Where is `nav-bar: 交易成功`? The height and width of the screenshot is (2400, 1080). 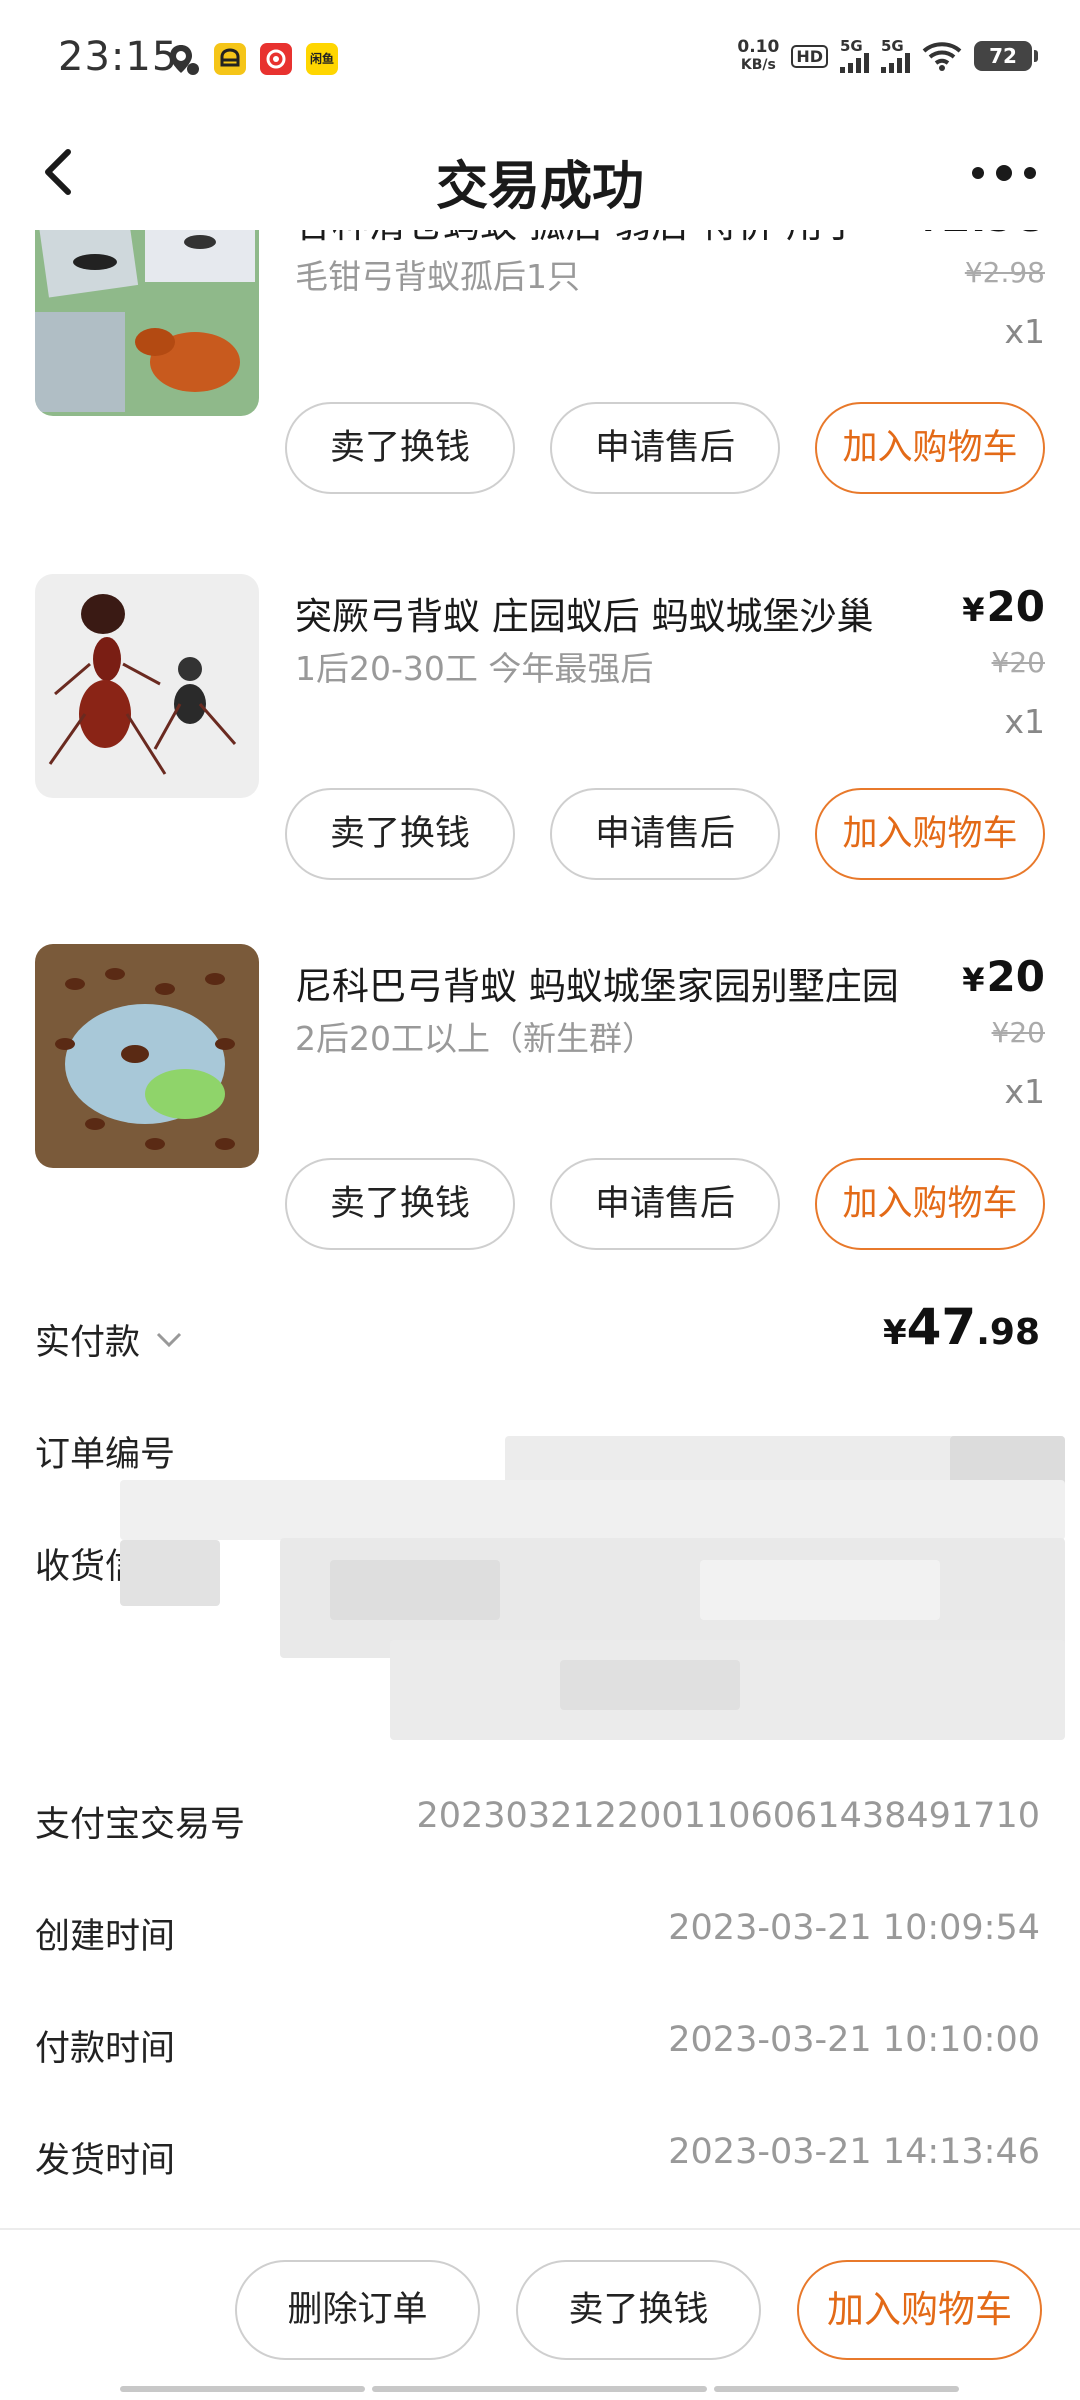
nav-bar: 交易成功 is located at coordinates (540, 174).